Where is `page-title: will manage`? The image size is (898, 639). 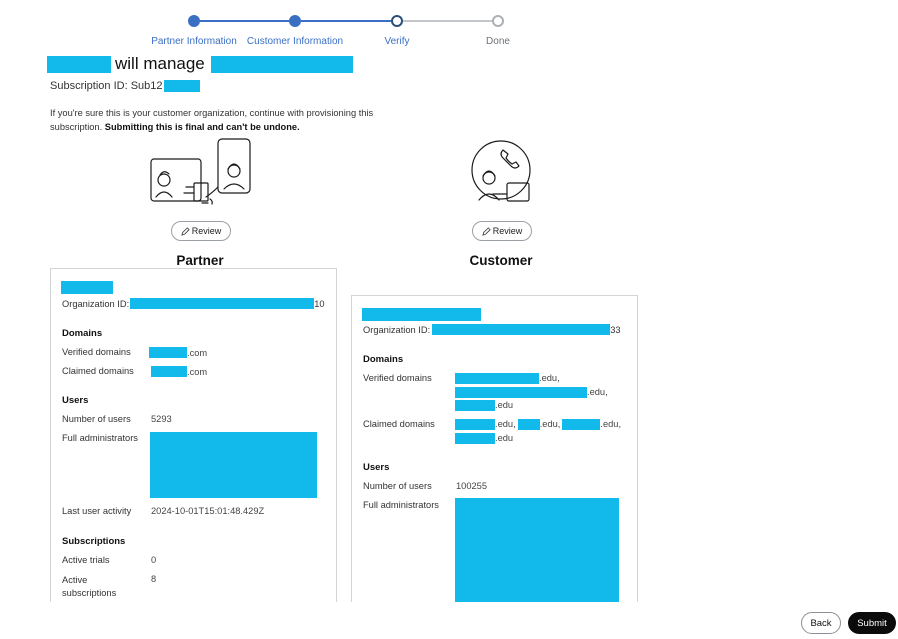 page-title: will manage is located at coordinates (200, 64).